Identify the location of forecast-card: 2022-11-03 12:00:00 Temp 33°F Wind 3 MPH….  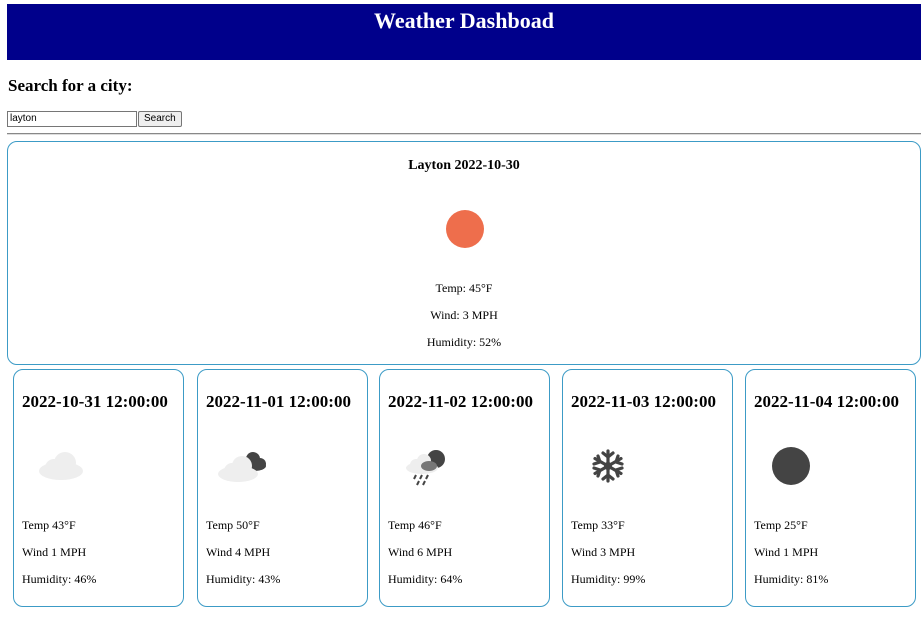
(647, 488).